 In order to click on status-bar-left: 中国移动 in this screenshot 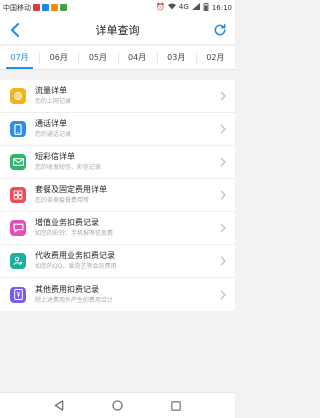, I will do `click(35, 8)`.